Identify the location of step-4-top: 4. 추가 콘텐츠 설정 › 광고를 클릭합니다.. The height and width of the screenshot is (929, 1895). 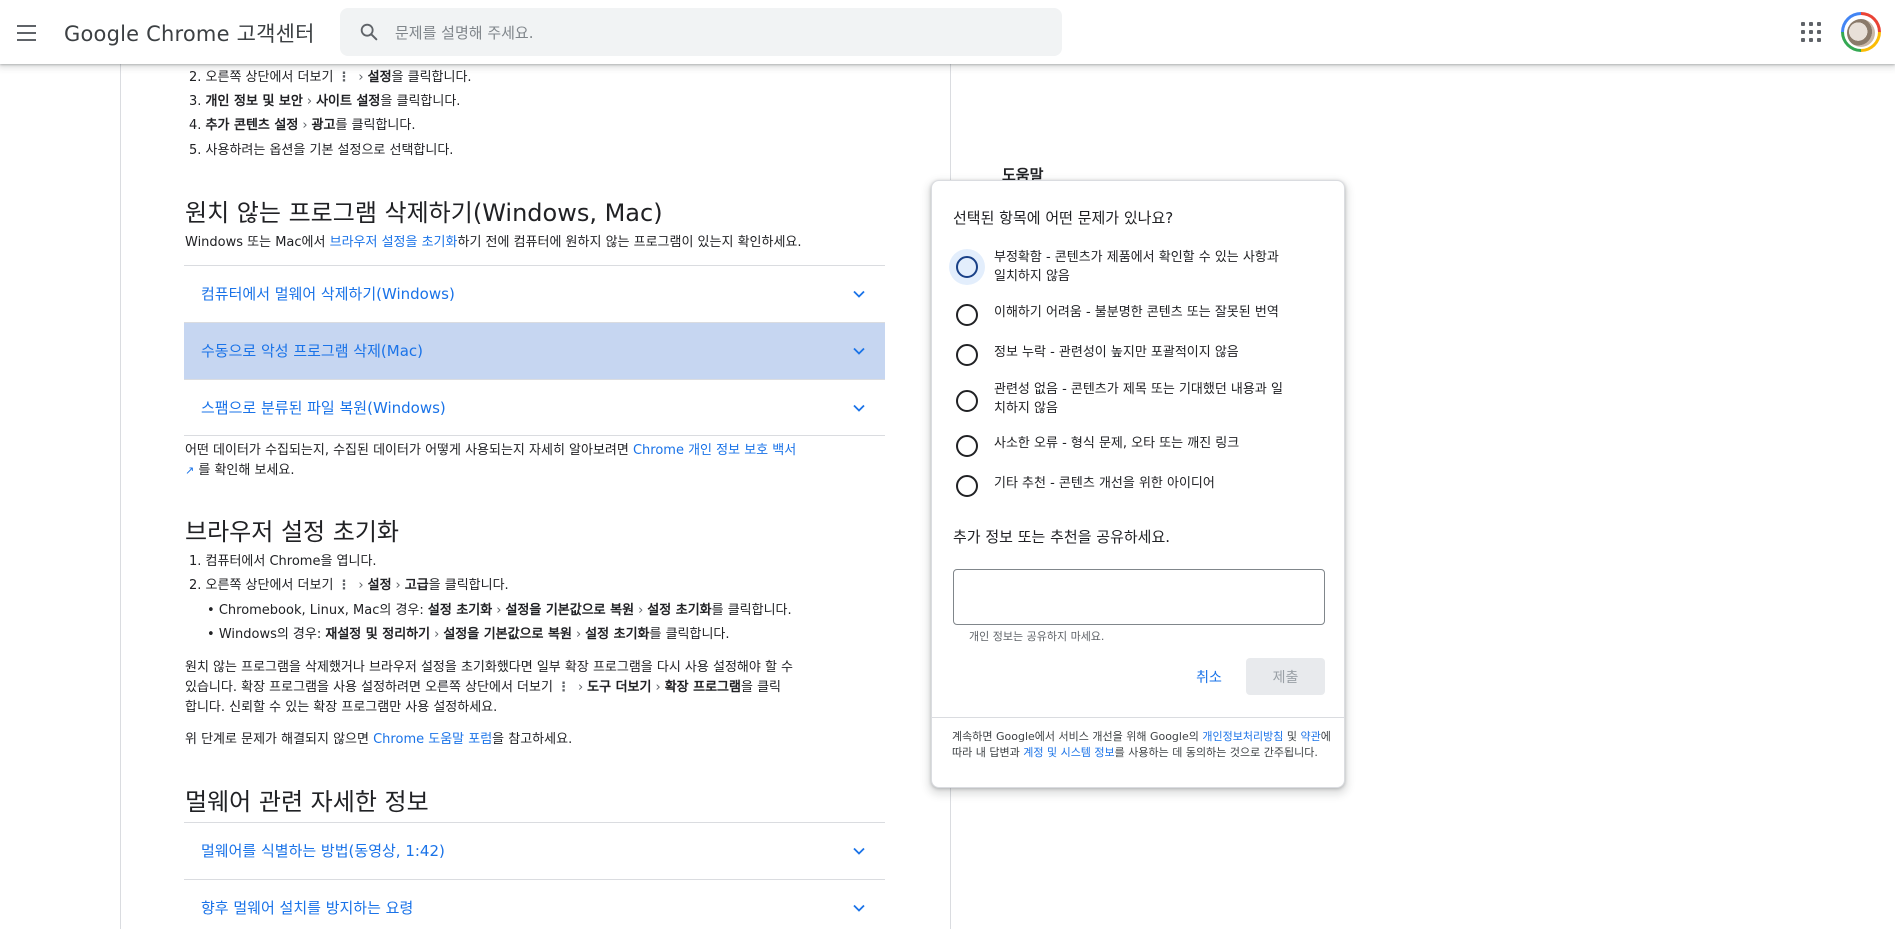
(302, 125).